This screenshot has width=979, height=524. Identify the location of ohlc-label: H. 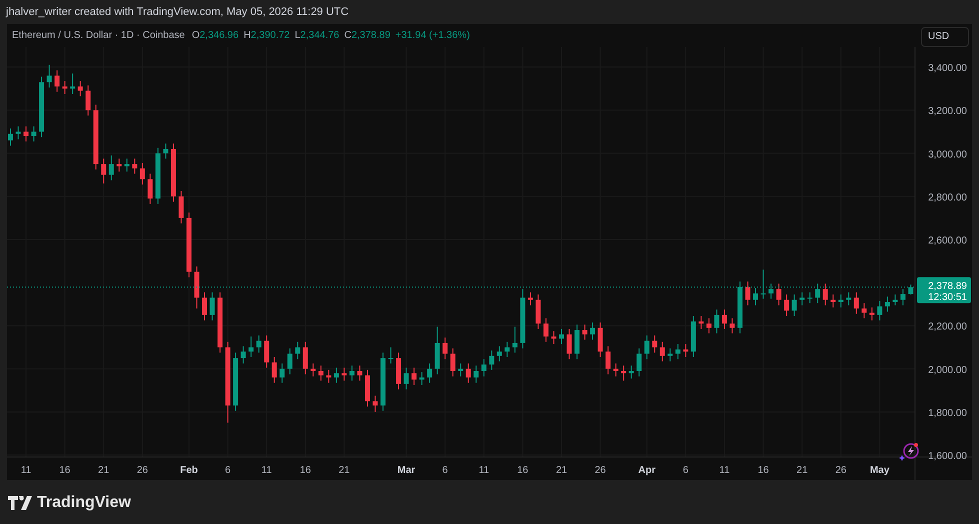
(247, 35).